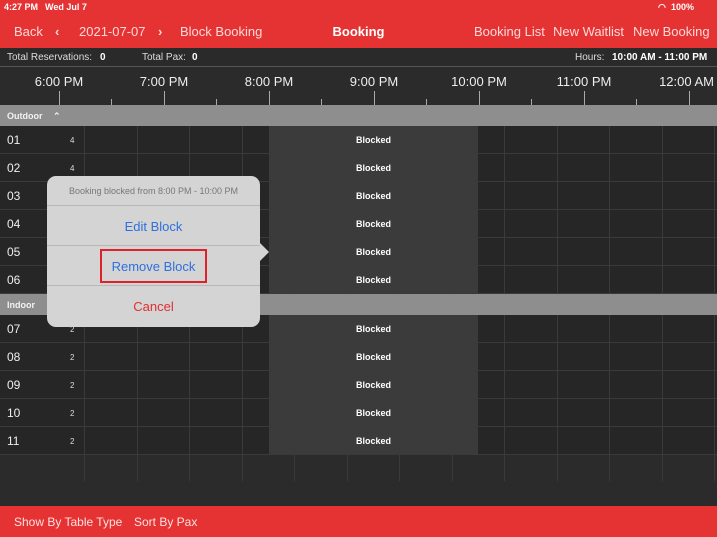 Image resolution: width=717 pixels, height=537 pixels. Describe the element at coordinates (14, 385) in the screenshot. I see `table-number: 09` at that location.